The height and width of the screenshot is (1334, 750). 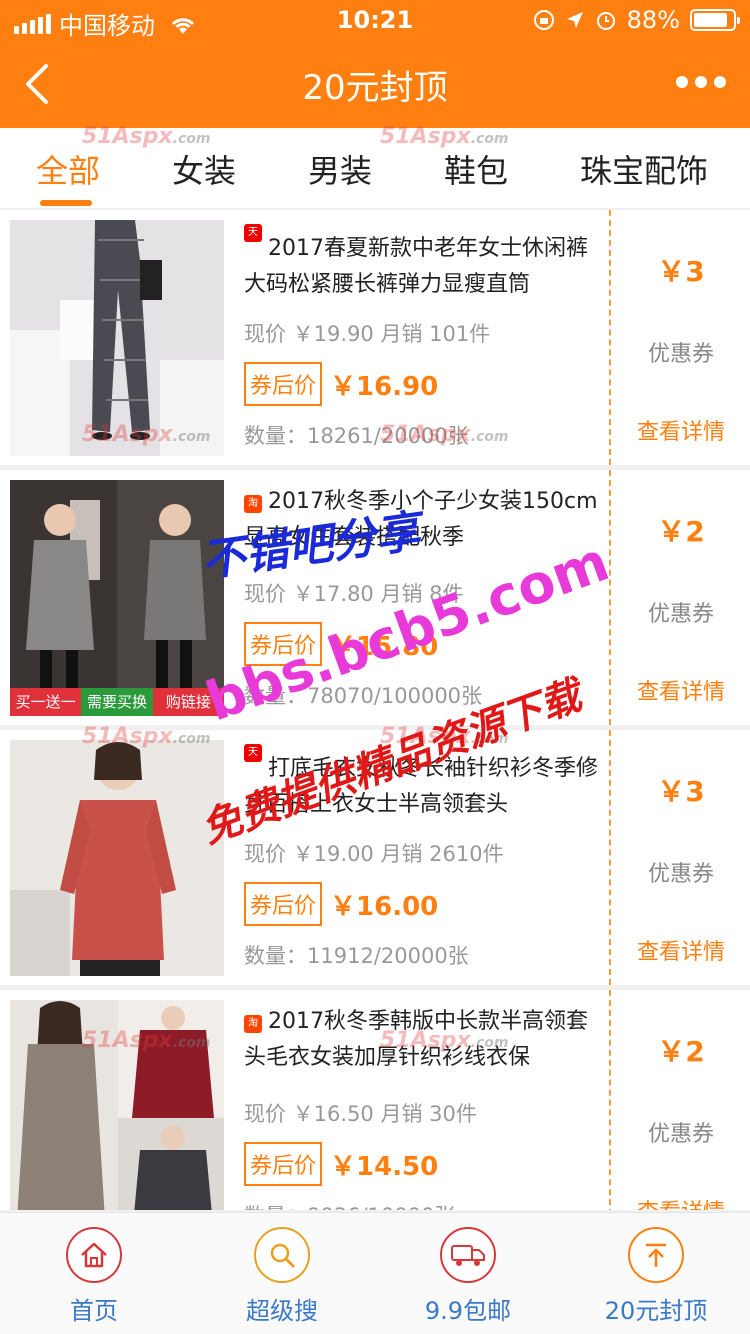 What do you see at coordinates (644, 169) in the screenshot?
I see `tab-jewelry: 珠宝配饰` at bounding box center [644, 169].